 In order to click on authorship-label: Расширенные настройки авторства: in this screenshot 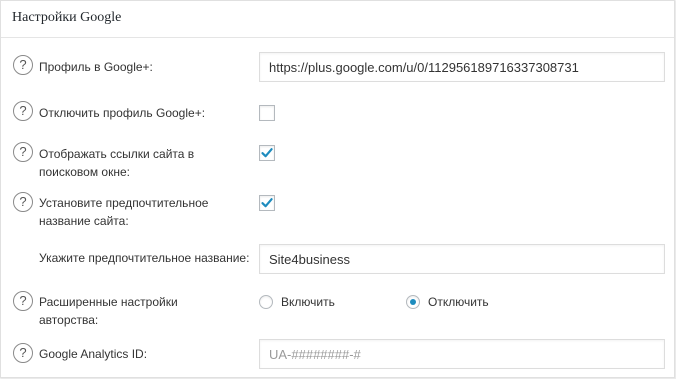, I will do `click(108, 311)`.